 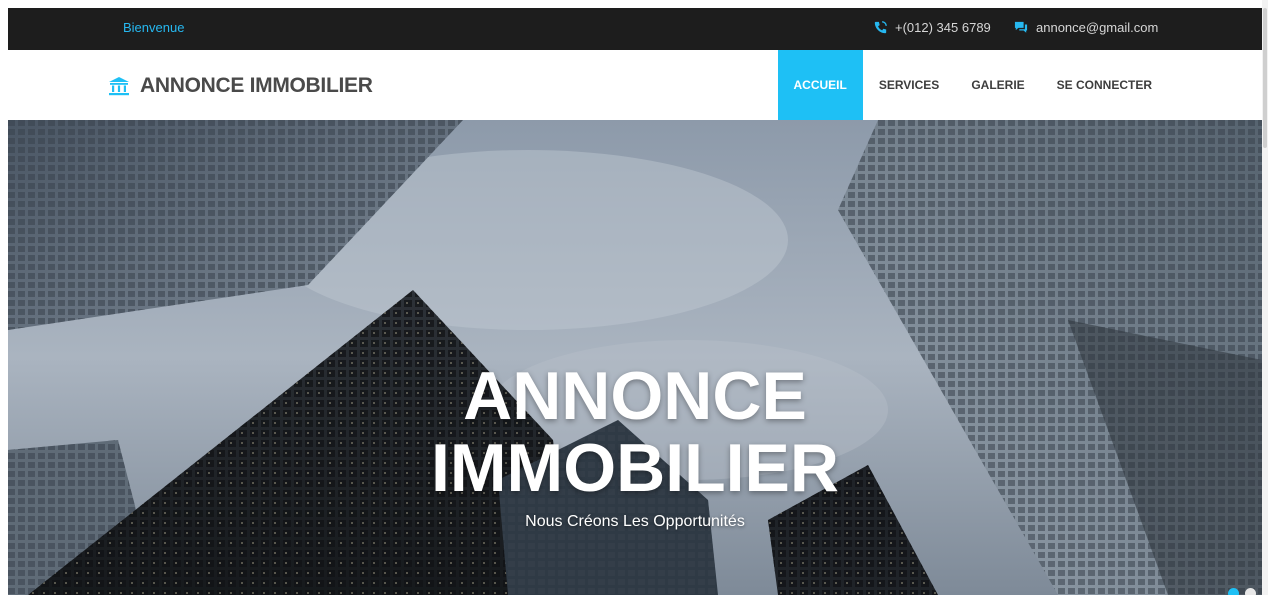 I want to click on nav-item-accueil: ACCUEIL, so click(x=820, y=85).